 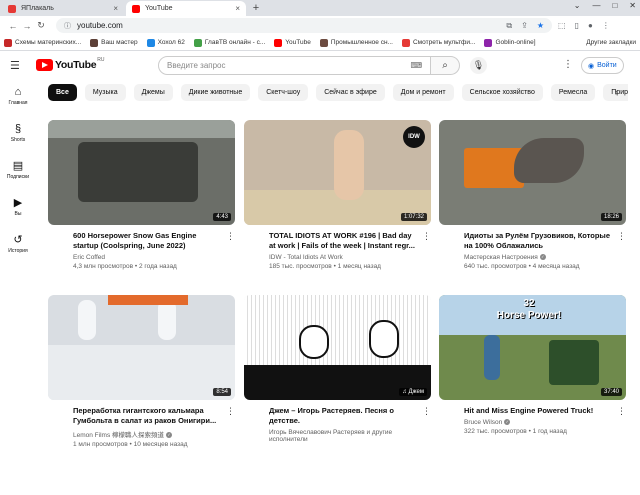 What do you see at coordinates (614, 5) in the screenshot?
I see `maximize-icon: □` at bounding box center [614, 5].